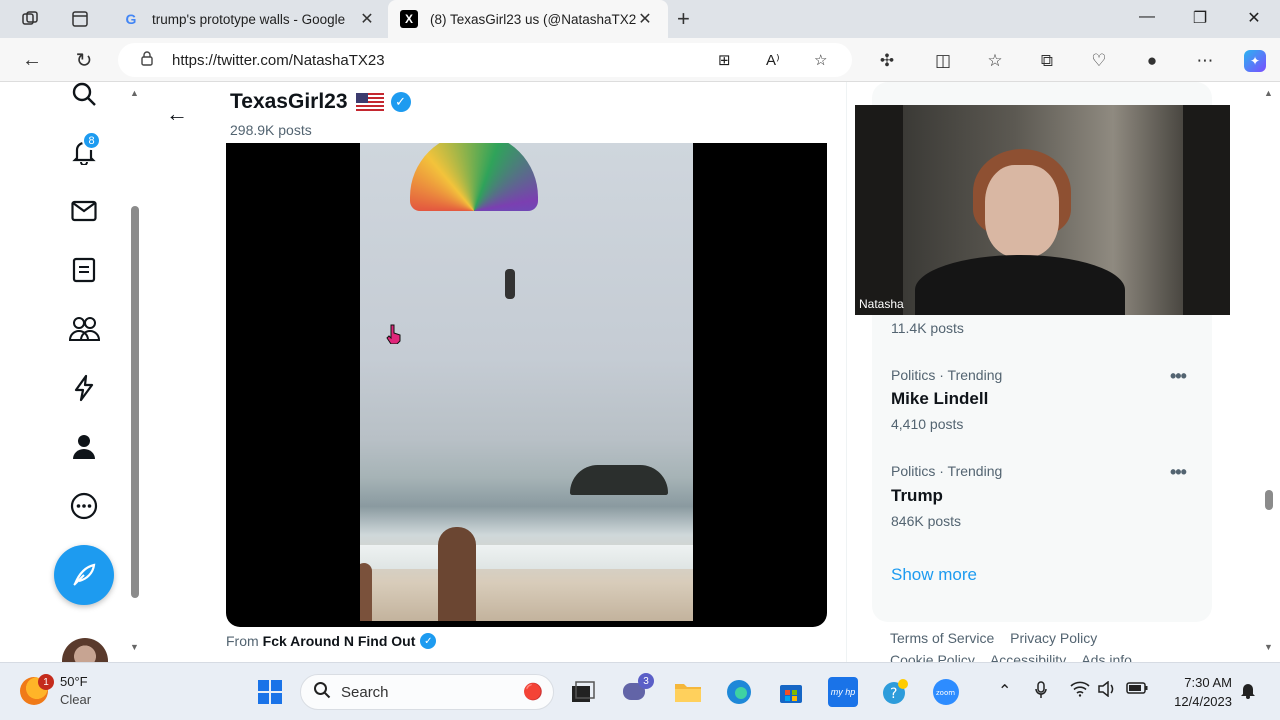 The image size is (1280, 720). What do you see at coordinates (619, 480) in the screenshot?
I see `island` at bounding box center [619, 480].